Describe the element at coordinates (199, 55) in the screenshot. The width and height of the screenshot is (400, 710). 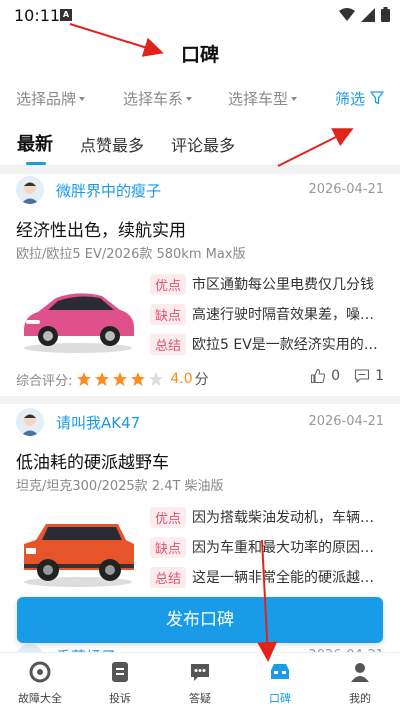
I see `page-title: 口碑` at that location.